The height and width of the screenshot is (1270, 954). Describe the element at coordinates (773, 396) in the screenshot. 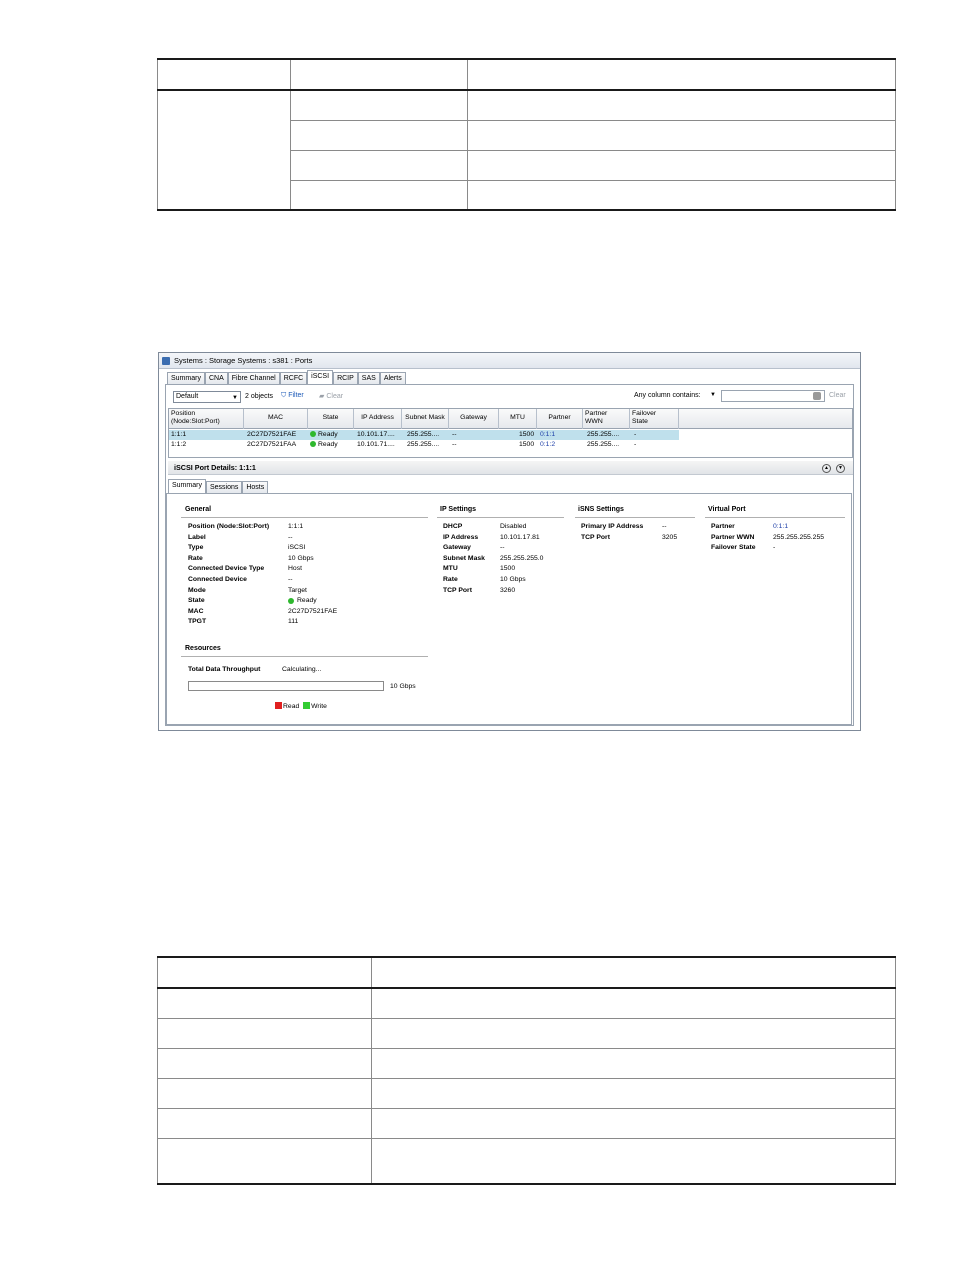

I see `search-input` at that location.